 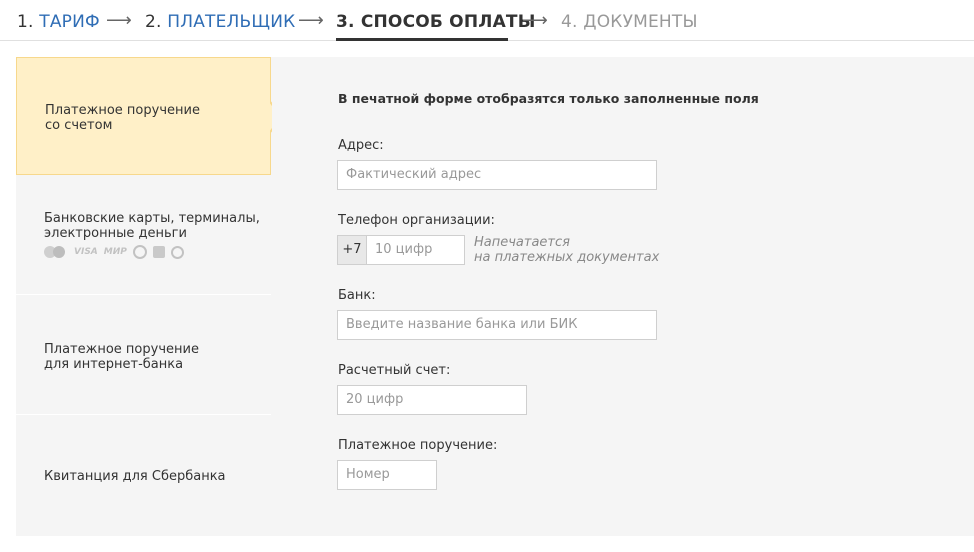 I want to click on step-tariff: 1. ТАРИФ, so click(x=58, y=22).